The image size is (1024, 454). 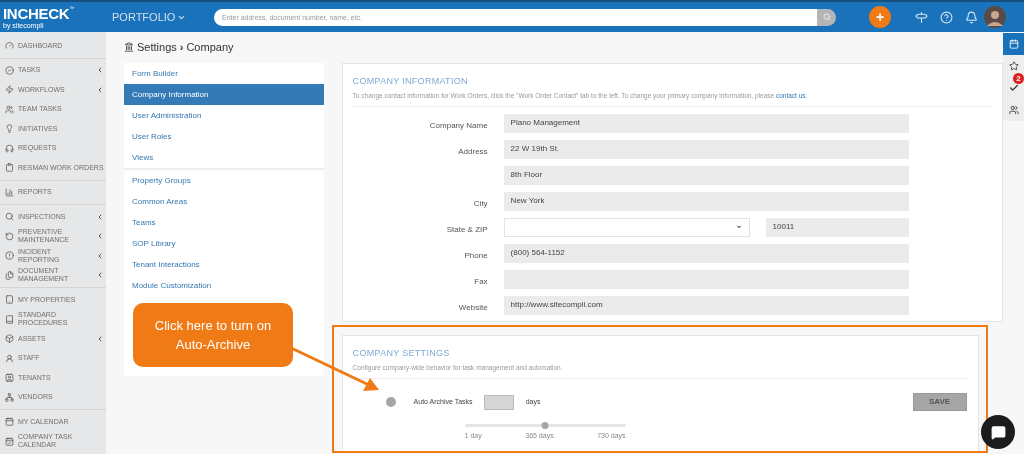 What do you see at coordinates (224, 94) in the screenshot?
I see `settings-menu-item: Company Information` at bounding box center [224, 94].